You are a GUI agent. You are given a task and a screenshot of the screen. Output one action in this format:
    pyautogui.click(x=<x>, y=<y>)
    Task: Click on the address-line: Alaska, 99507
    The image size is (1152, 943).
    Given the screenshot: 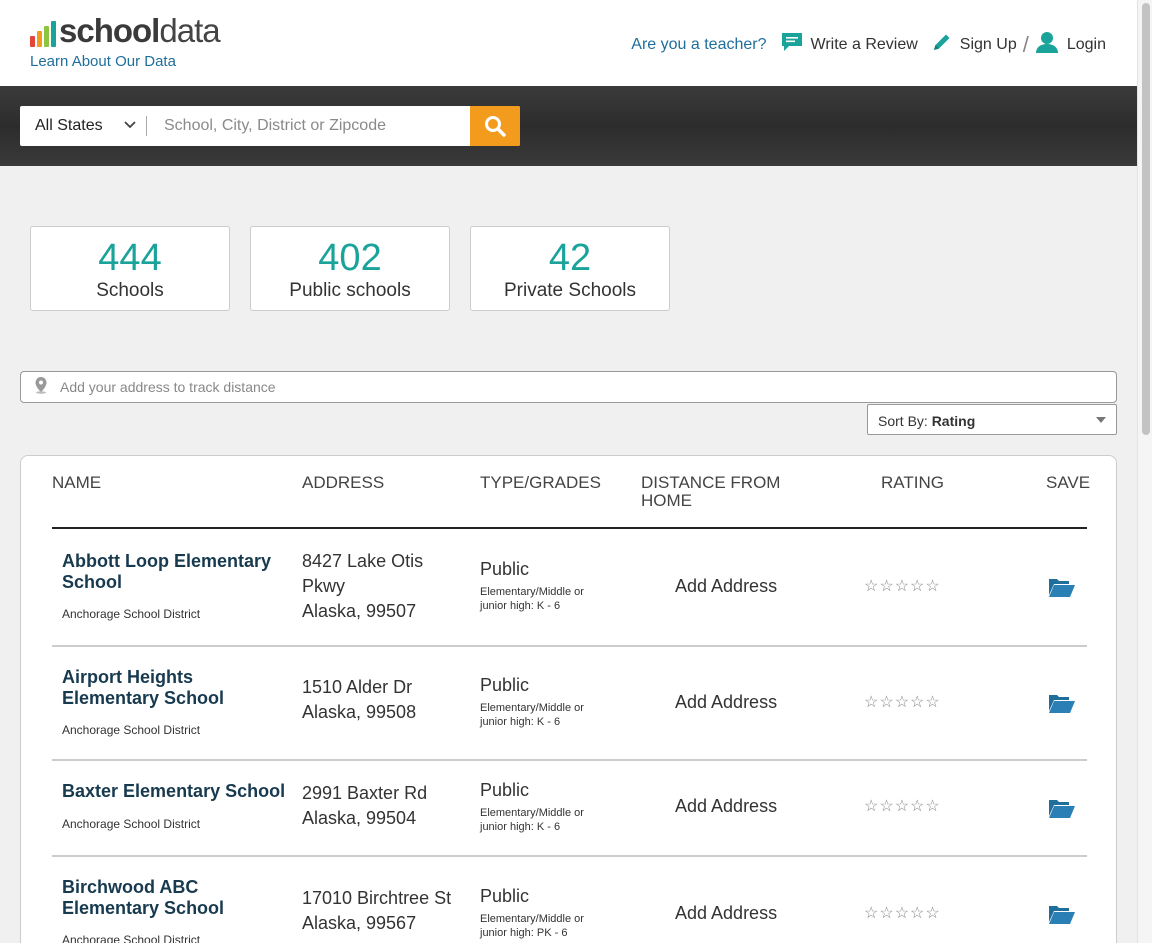 What is the action you would take?
    pyautogui.click(x=359, y=611)
    